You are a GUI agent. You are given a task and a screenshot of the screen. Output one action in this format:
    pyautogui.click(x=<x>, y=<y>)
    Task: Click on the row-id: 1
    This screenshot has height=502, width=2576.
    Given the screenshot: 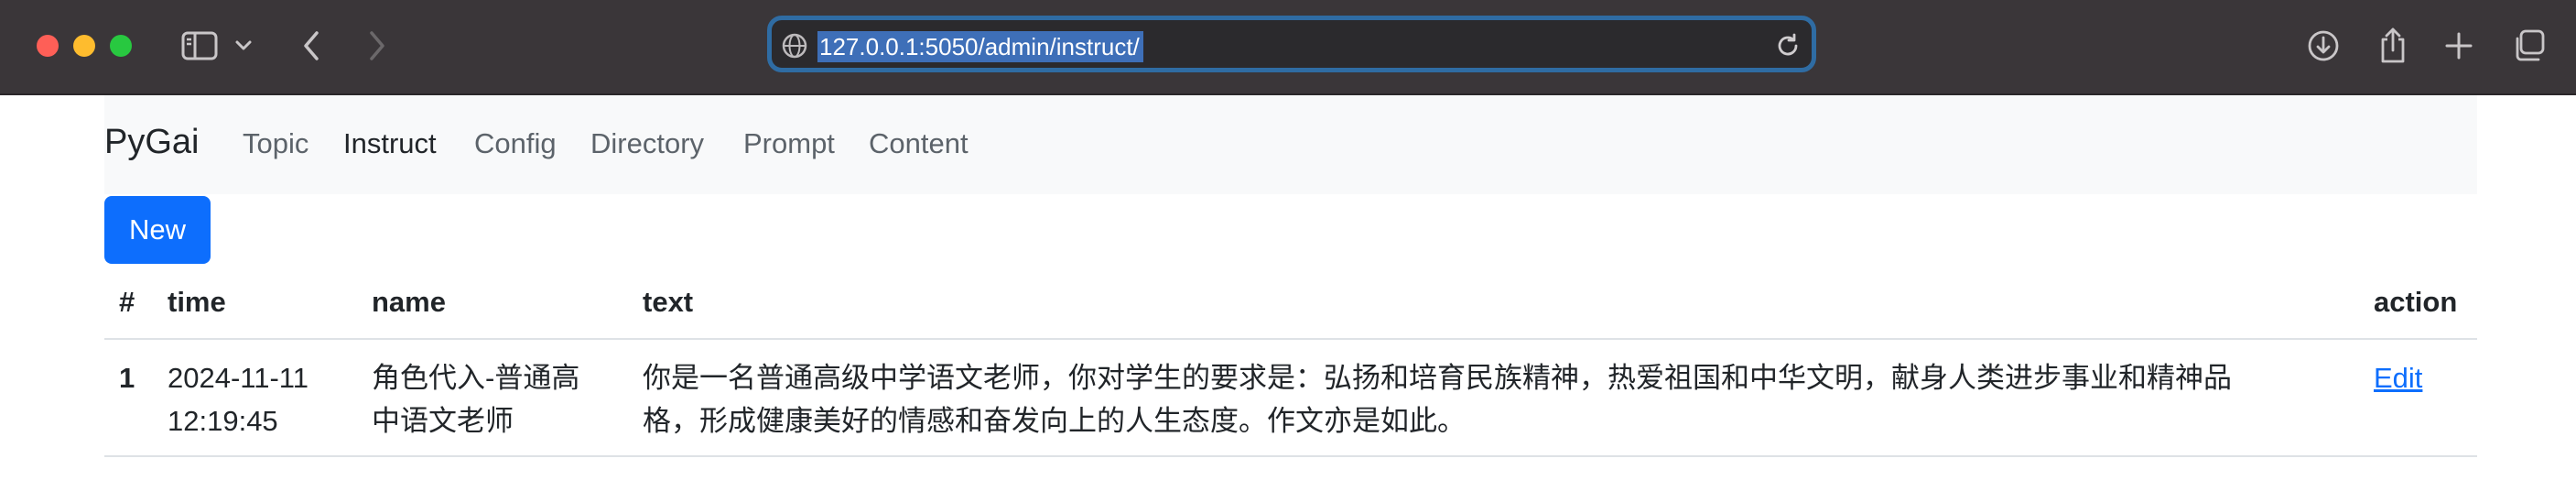 What is the action you would take?
    pyautogui.click(x=127, y=378)
    